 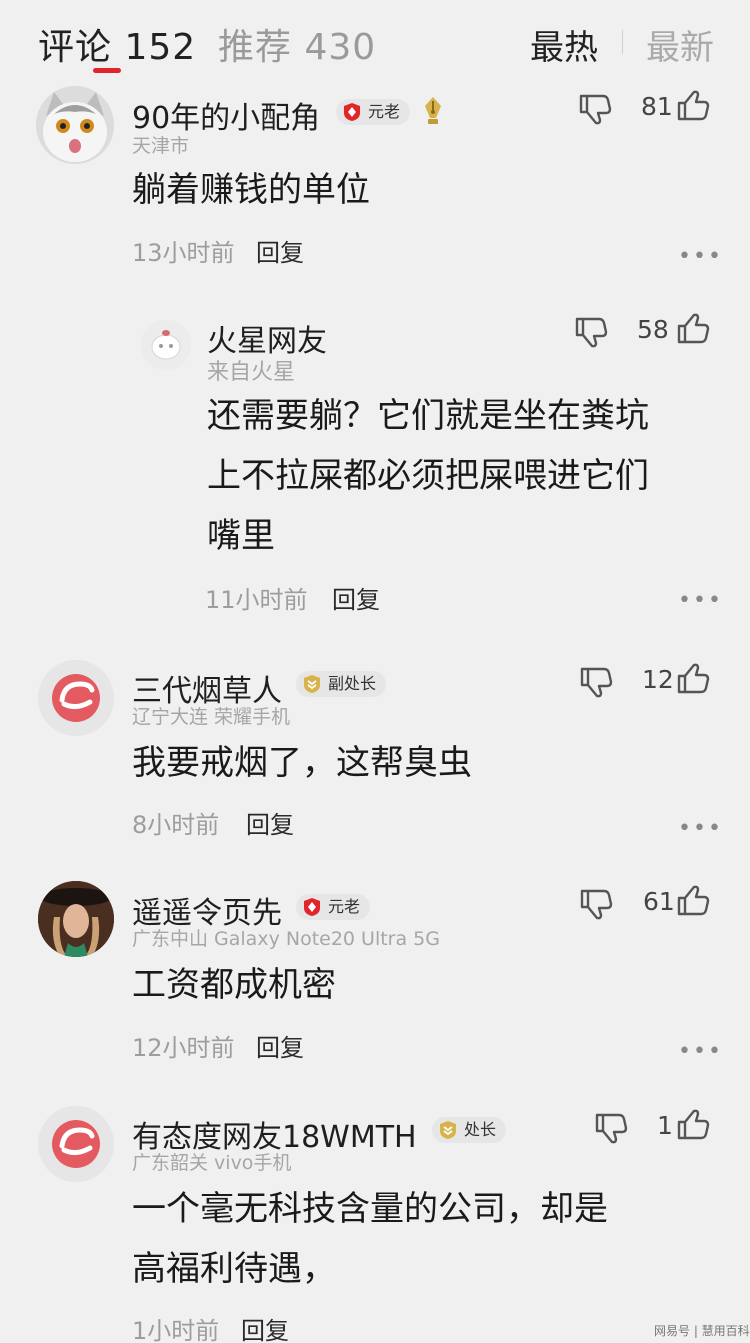 I want to click on tab-comments: 评论 152, so click(x=117, y=44).